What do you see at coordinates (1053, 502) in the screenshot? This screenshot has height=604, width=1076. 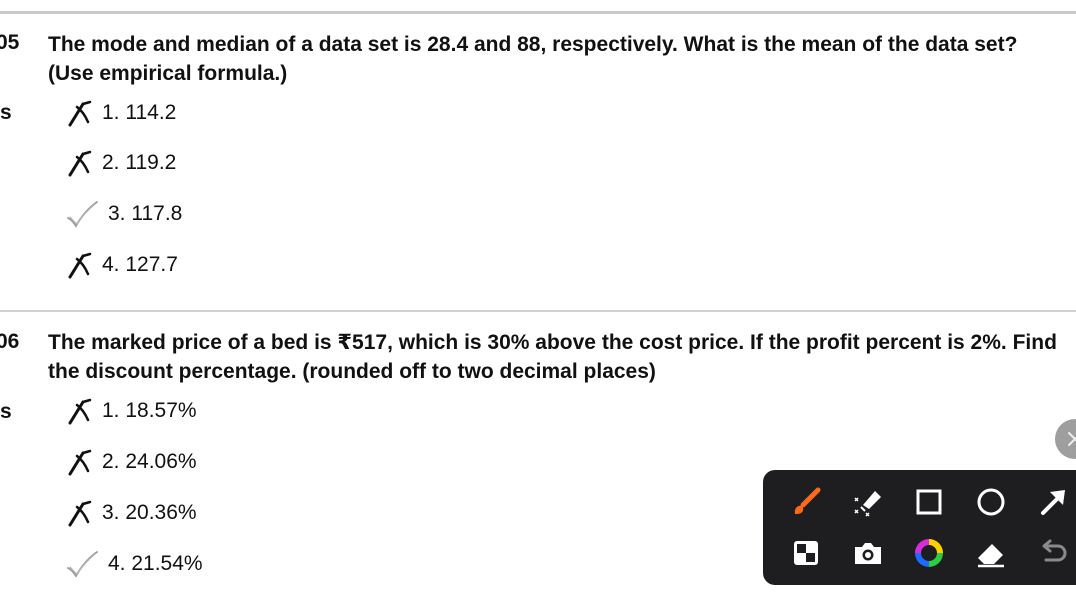 I see `arrow-icon` at bounding box center [1053, 502].